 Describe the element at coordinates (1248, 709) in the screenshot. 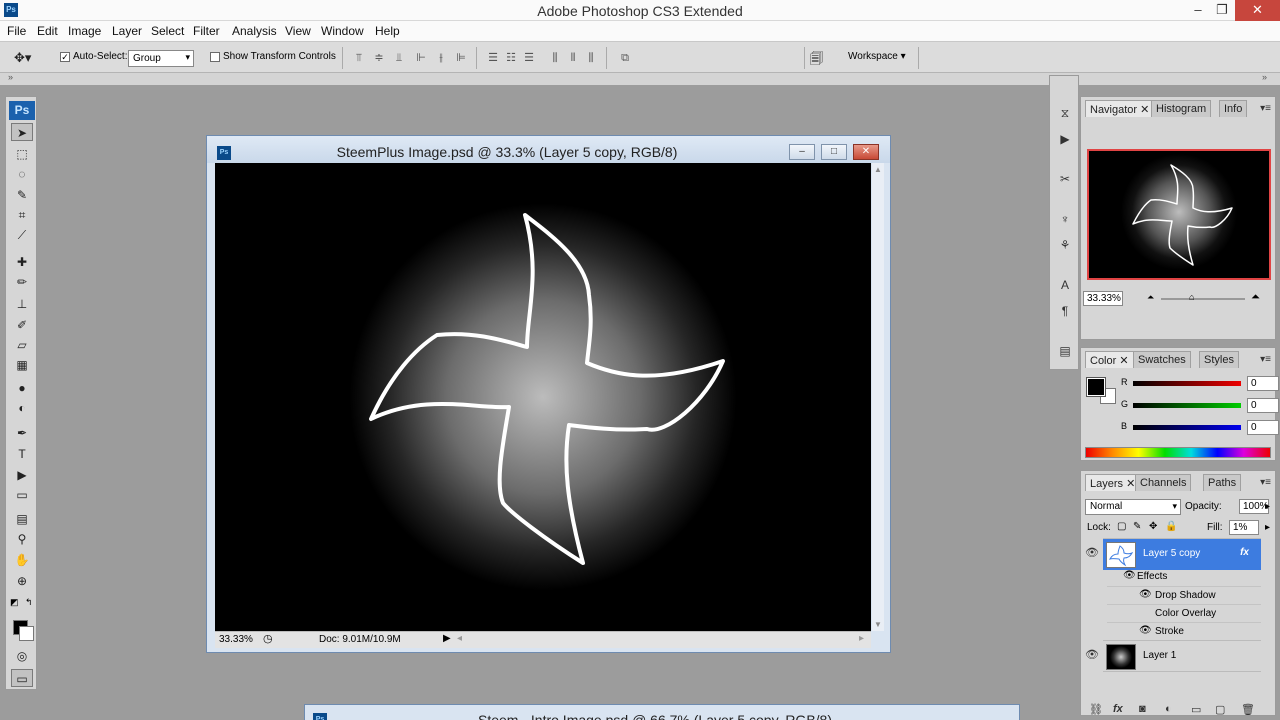

I see `delete-layer-icon: 🗑` at that location.